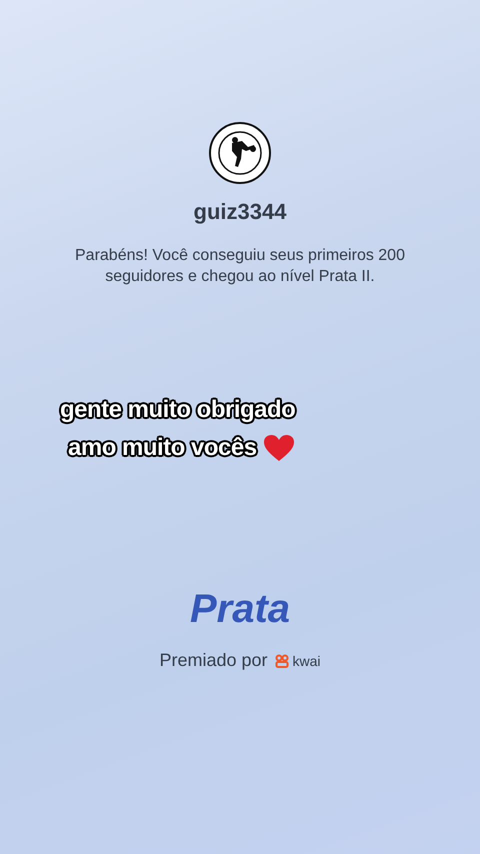  I want to click on brand-name: kwai, so click(306, 660).